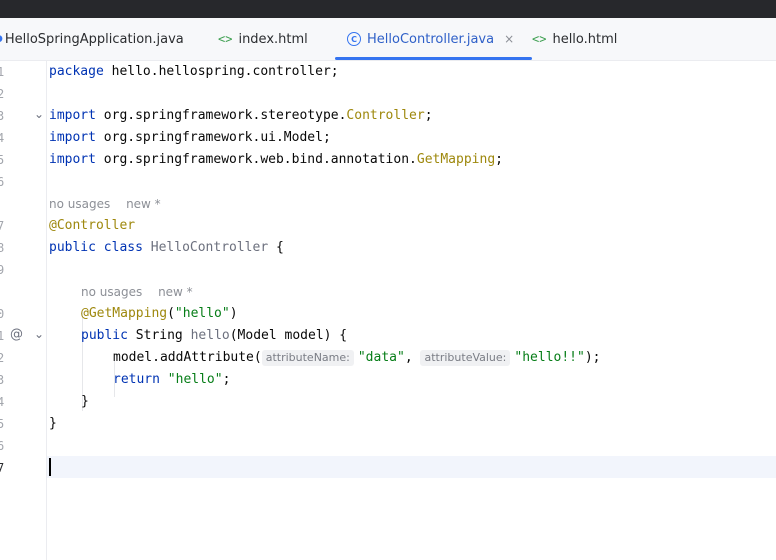 The width and height of the screenshot is (776, 560). Describe the element at coordinates (549, 357) in the screenshot. I see `string-literal: "hello!!"` at that location.